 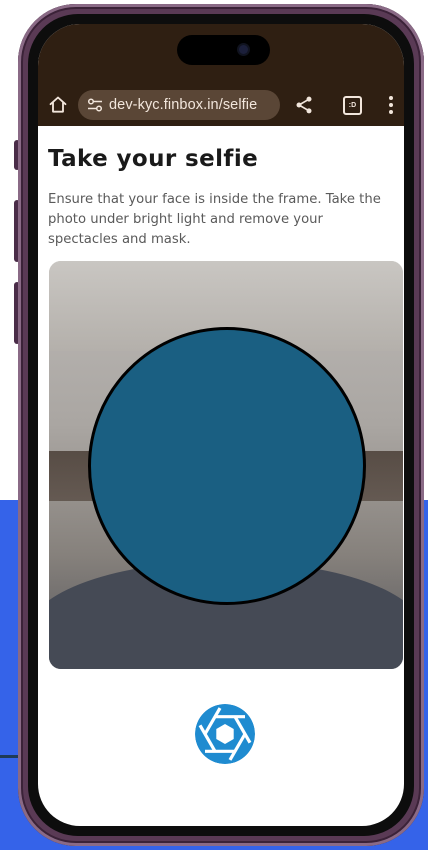 What do you see at coordinates (243, 49) in the screenshot?
I see `front-camera-icon` at bounding box center [243, 49].